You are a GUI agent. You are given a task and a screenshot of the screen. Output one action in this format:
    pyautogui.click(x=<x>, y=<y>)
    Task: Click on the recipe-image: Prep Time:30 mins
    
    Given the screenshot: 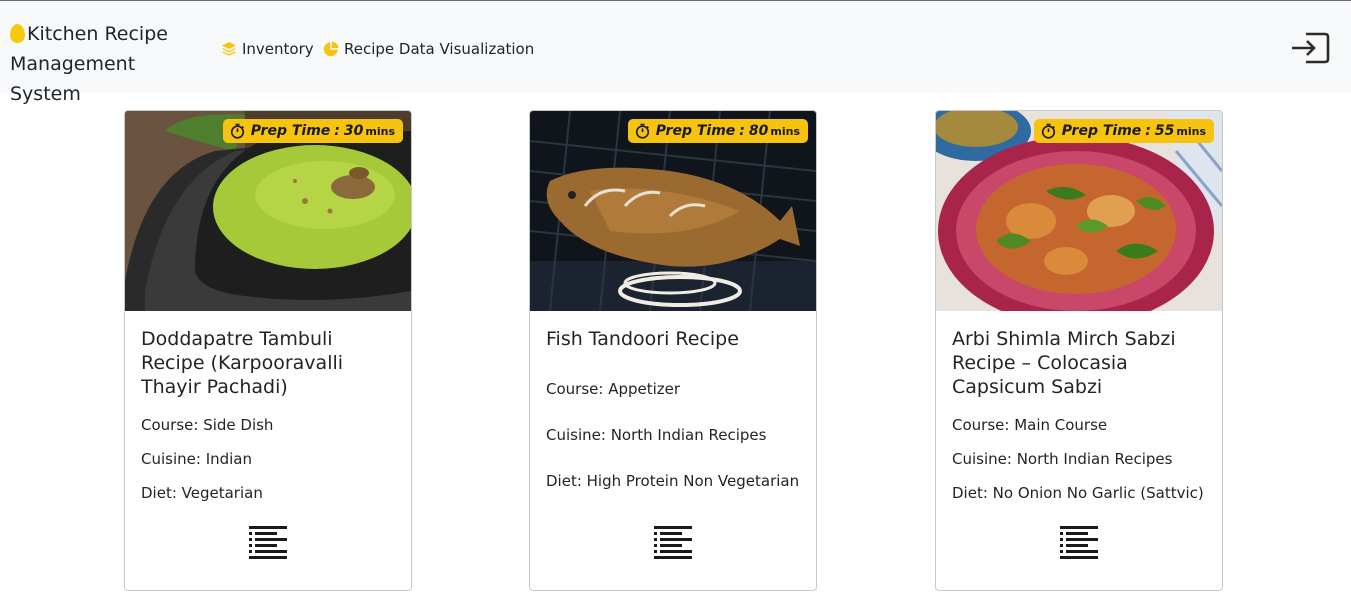 What is the action you would take?
    pyautogui.click(x=268, y=211)
    